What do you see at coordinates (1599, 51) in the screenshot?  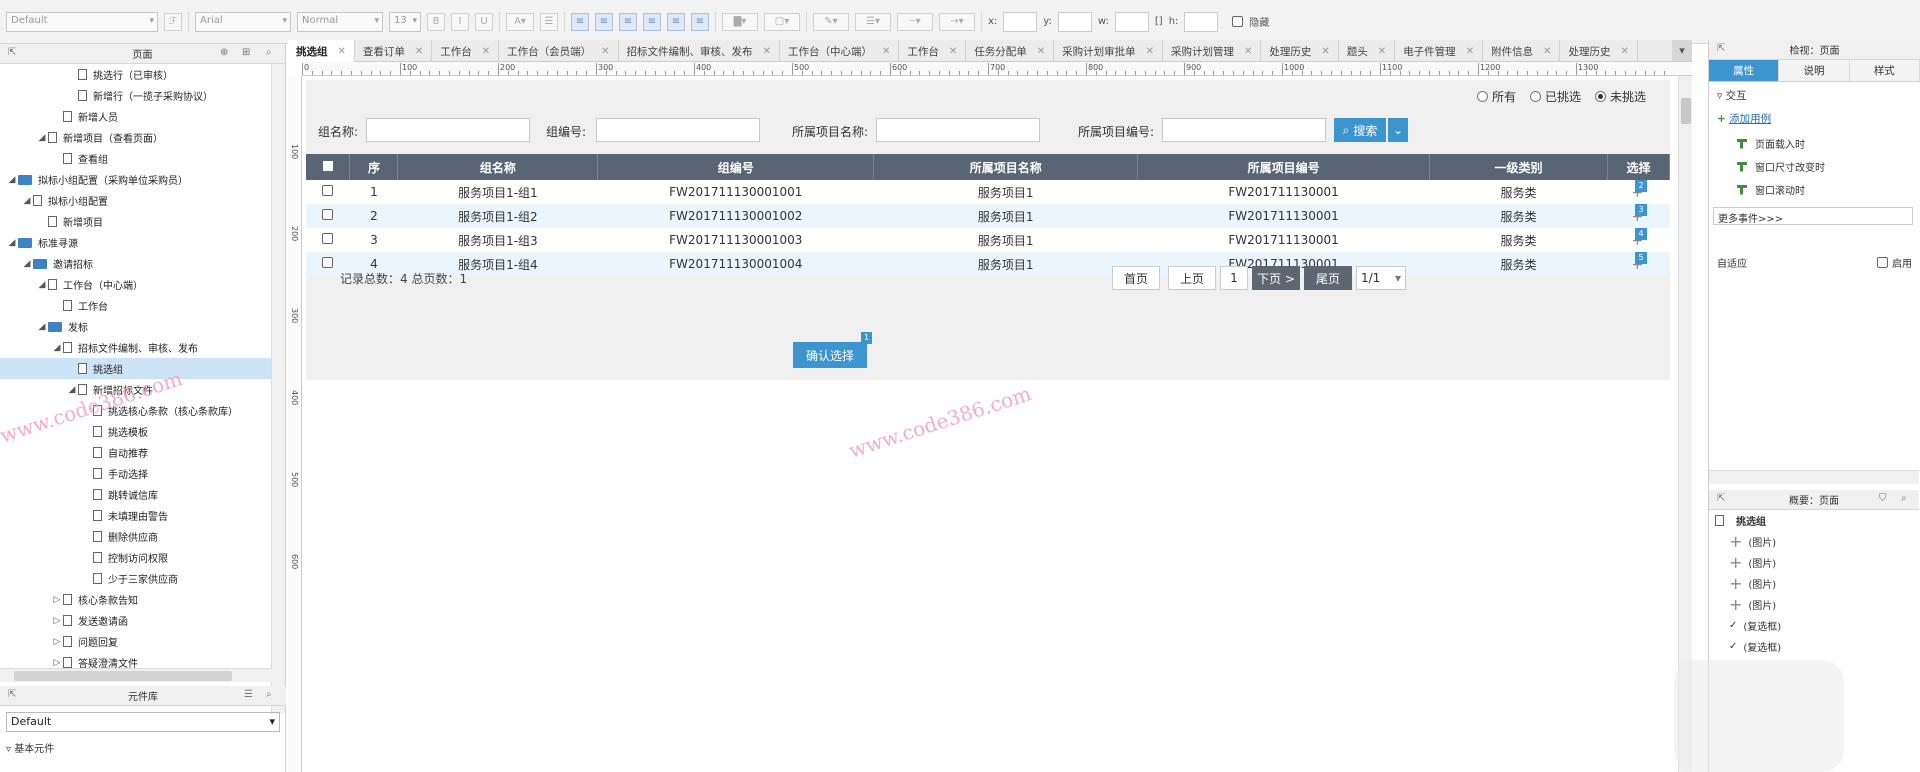 I see `page-tab: 处理历史 ✕` at bounding box center [1599, 51].